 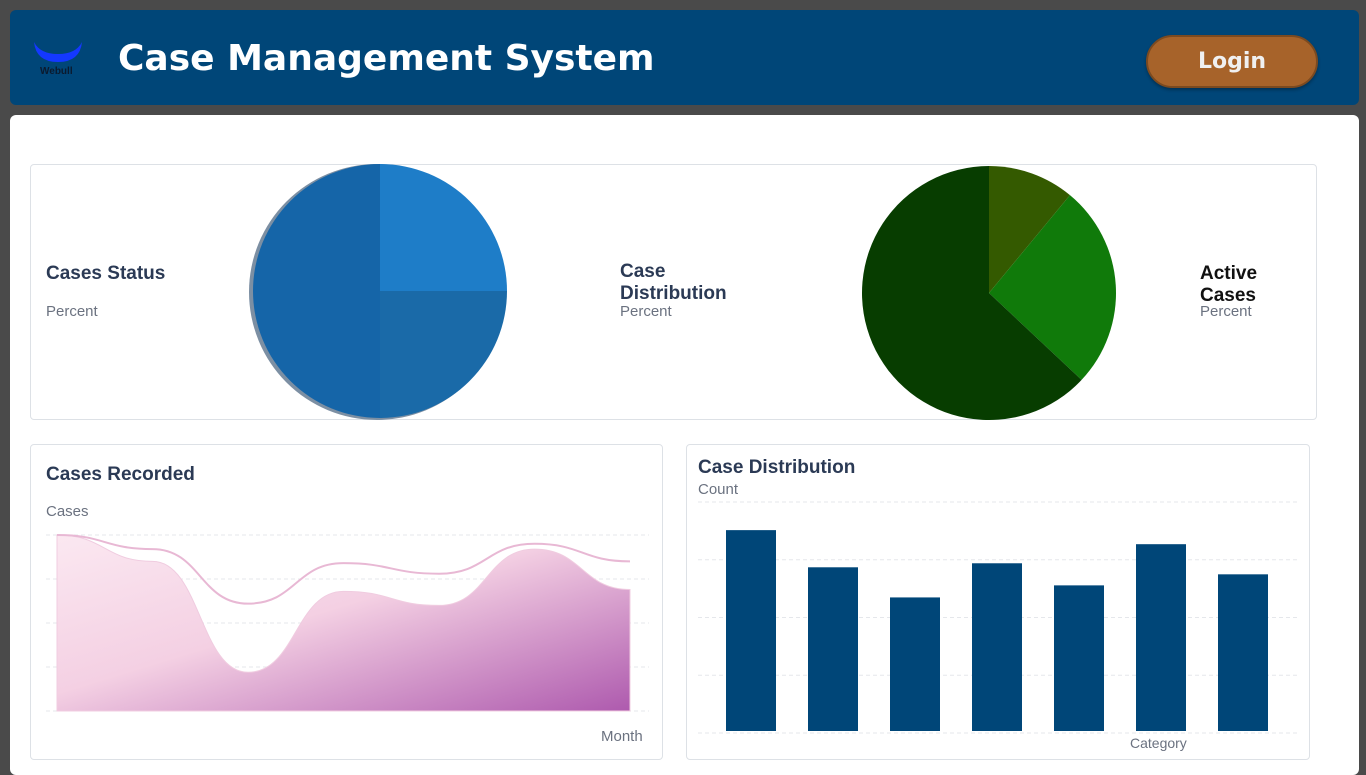 What do you see at coordinates (58, 60) in the screenshot?
I see `webull-logo-icon: Webull` at bounding box center [58, 60].